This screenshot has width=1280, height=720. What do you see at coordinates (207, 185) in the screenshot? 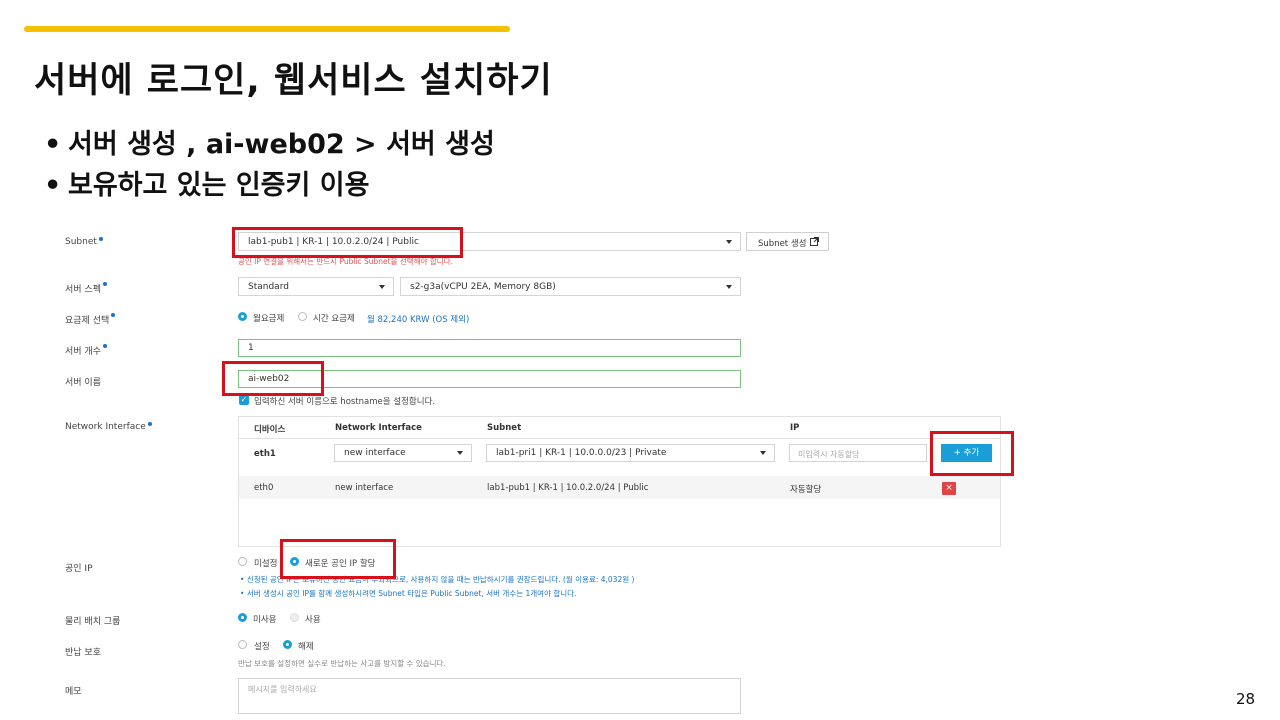
I see `bullet-item: • 보유하고 있는 인증키 이용` at bounding box center [207, 185].